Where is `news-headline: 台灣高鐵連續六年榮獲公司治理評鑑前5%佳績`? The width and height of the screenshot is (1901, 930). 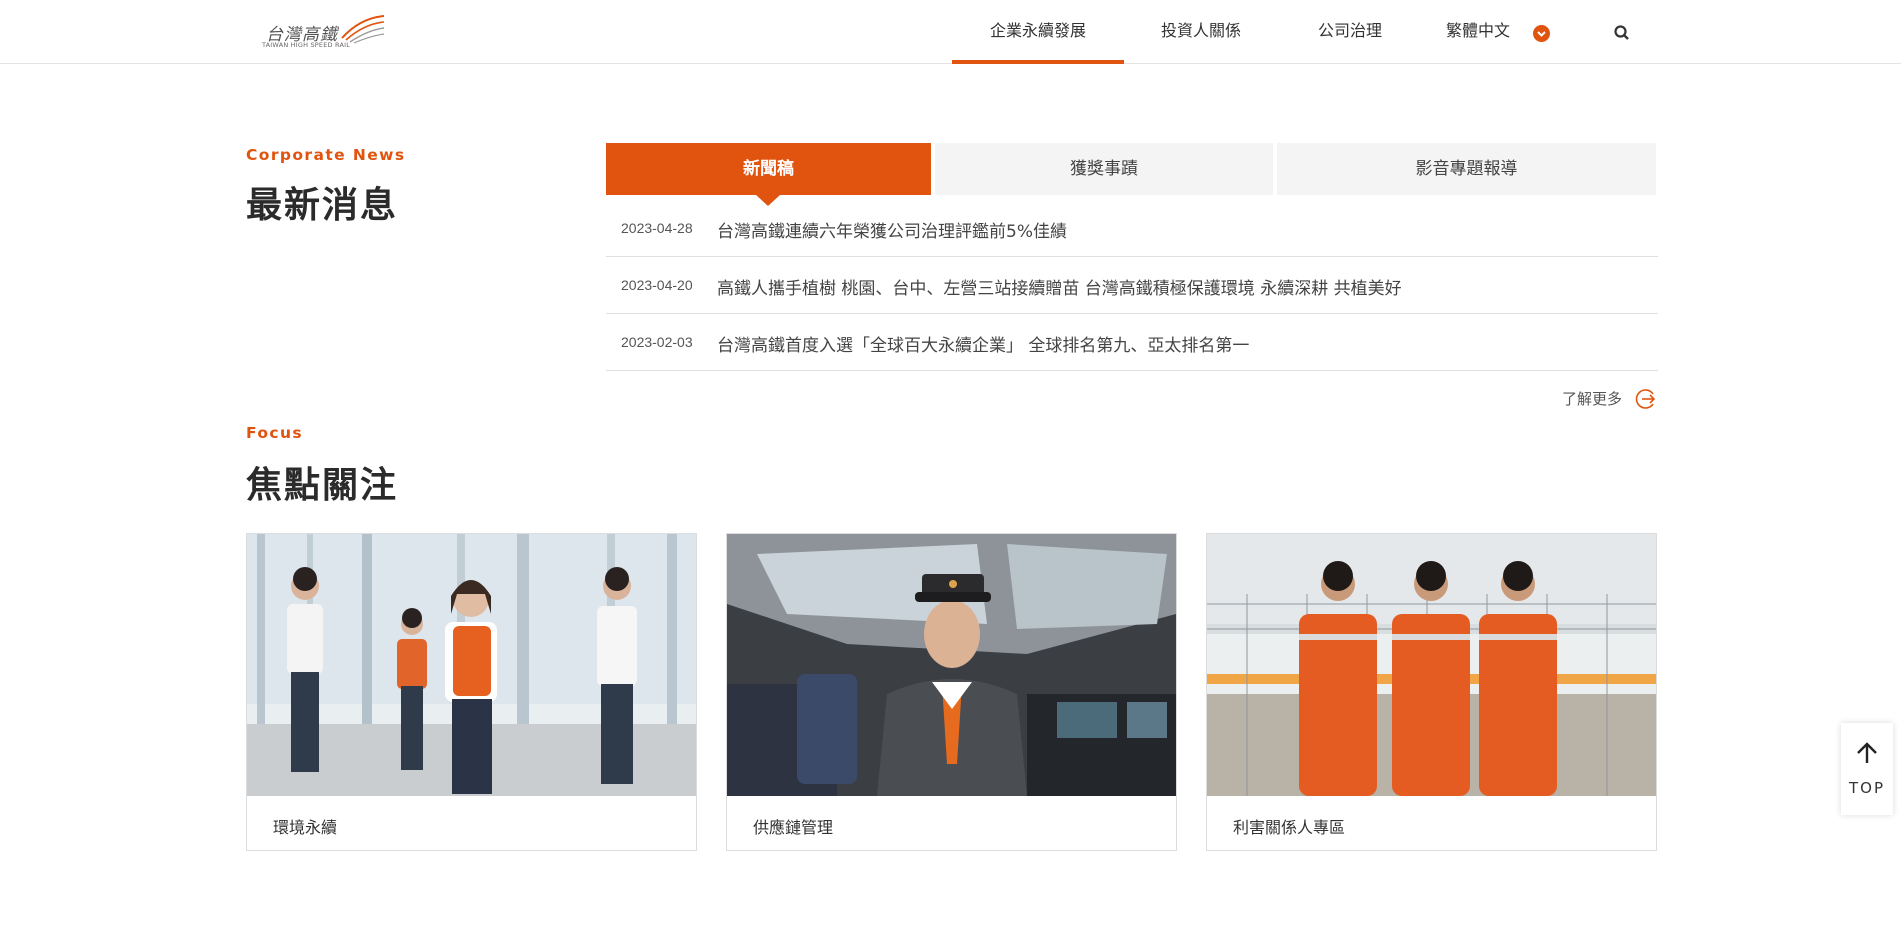
news-headline: 台灣高鐵連續六年榮獲公司治理評鑑前5%佳績 is located at coordinates (892, 229).